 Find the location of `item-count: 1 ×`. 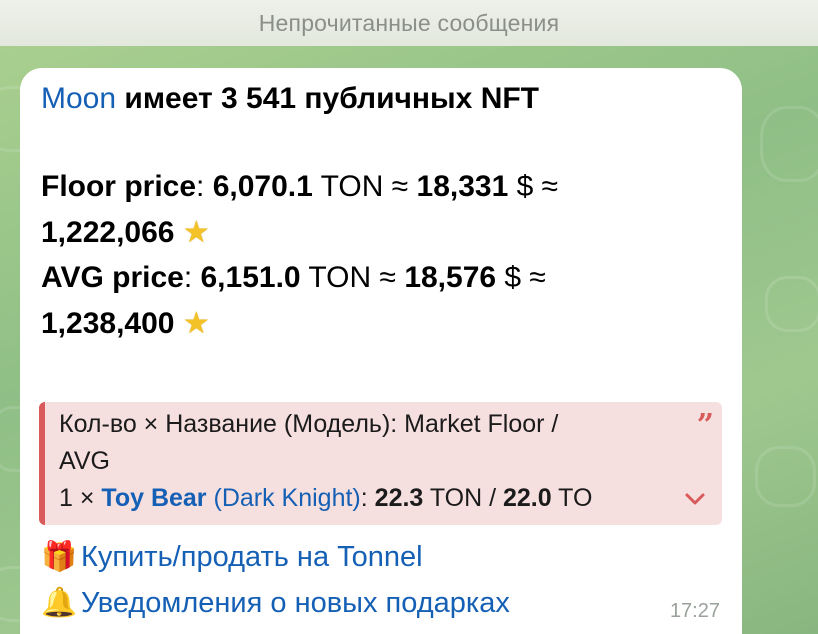

item-count: 1 × is located at coordinates (80, 498).